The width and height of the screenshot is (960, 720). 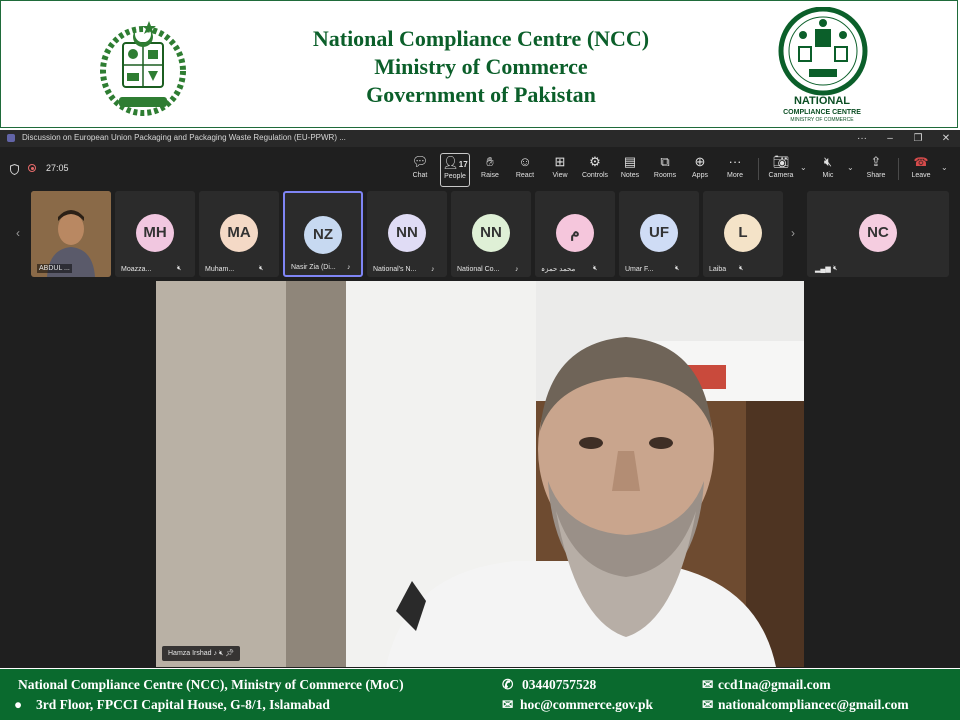 What do you see at coordinates (490, 170) in the screenshot?
I see `raise-hand-button: ✋︎ Raise` at bounding box center [490, 170].